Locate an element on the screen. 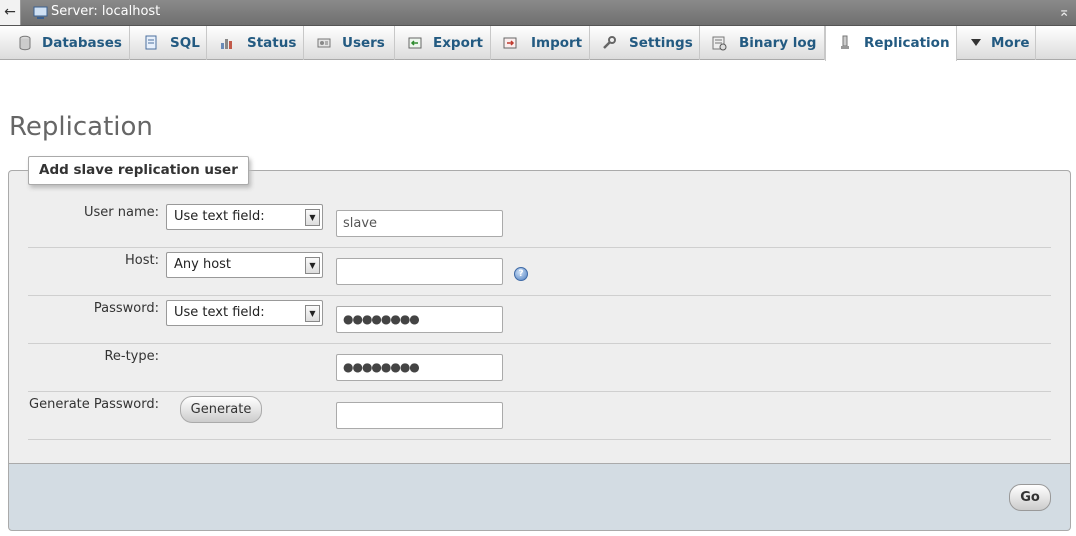  tab-more: More is located at coordinates (996, 43).